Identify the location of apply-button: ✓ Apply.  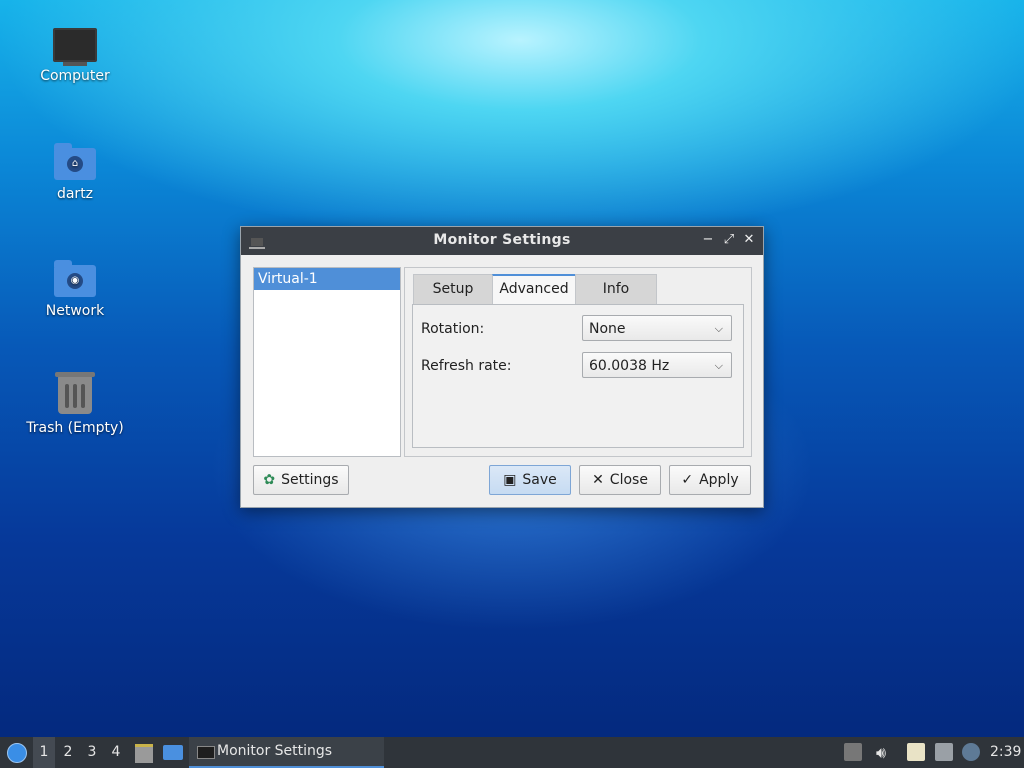
(710, 480).